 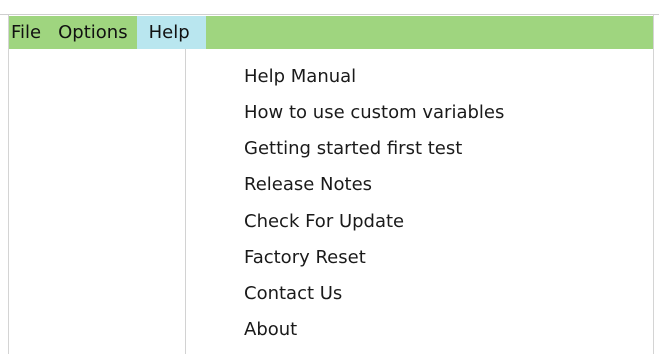 What do you see at coordinates (444, 112) in the screenshot?
I see `menu-item-custom-variables: How to use custom variables` at bounding box center [444, 112].